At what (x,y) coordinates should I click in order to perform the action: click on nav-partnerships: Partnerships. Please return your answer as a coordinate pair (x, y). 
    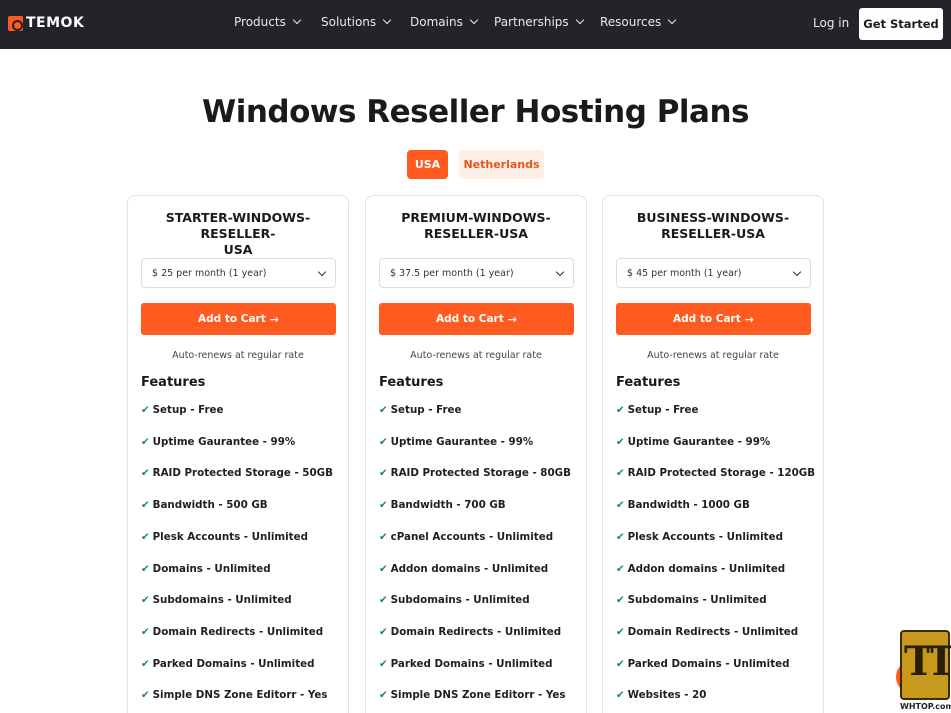
    Looking at the image, I should click on (539, 22).